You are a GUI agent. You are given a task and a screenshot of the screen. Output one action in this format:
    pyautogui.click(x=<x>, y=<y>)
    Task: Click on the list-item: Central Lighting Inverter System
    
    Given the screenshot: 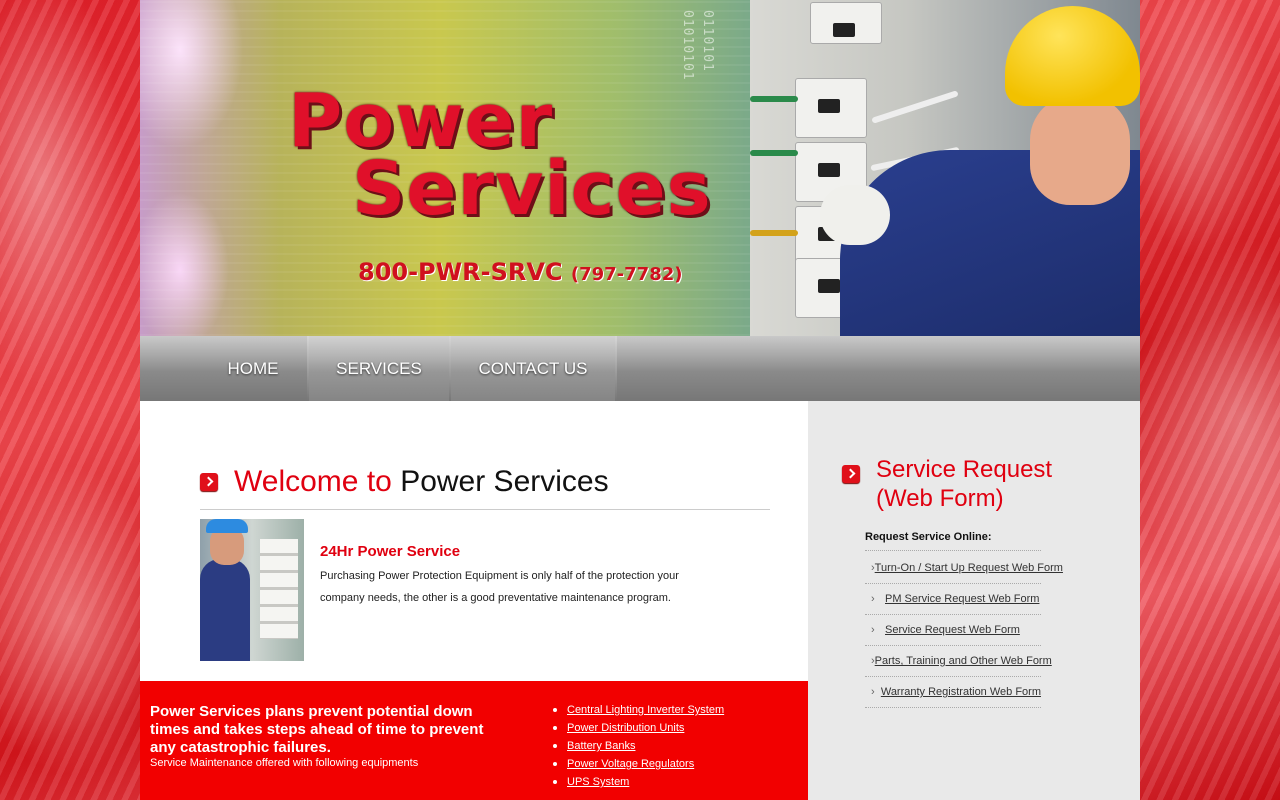 What is the action you would take?
    pyautogui.click(x=638, y=710)
    